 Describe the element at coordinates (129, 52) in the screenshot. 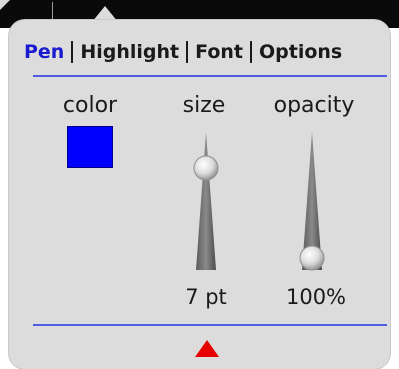

I see `tab-highlight: Highlight` at that location.